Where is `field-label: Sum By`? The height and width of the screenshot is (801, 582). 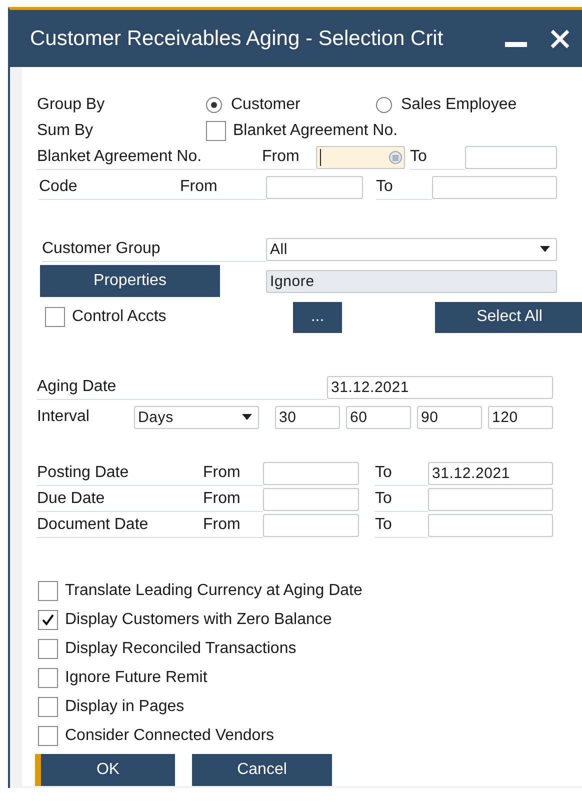 field-label: Sum By is located at coordinates (65, 131).